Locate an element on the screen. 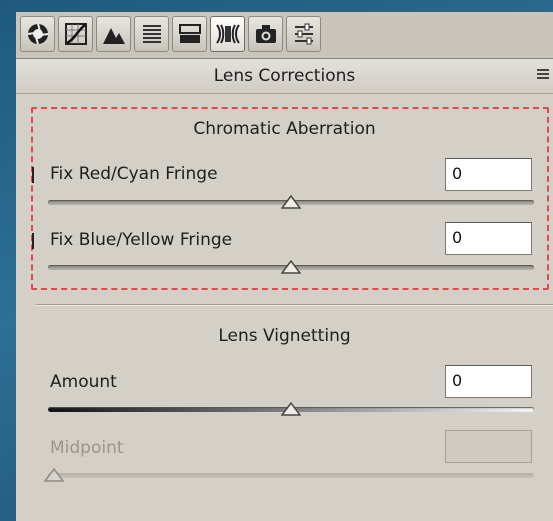 The width and height of the screenshot is (553, 521). tone-curve-tab is located at coordinates (75, 34).